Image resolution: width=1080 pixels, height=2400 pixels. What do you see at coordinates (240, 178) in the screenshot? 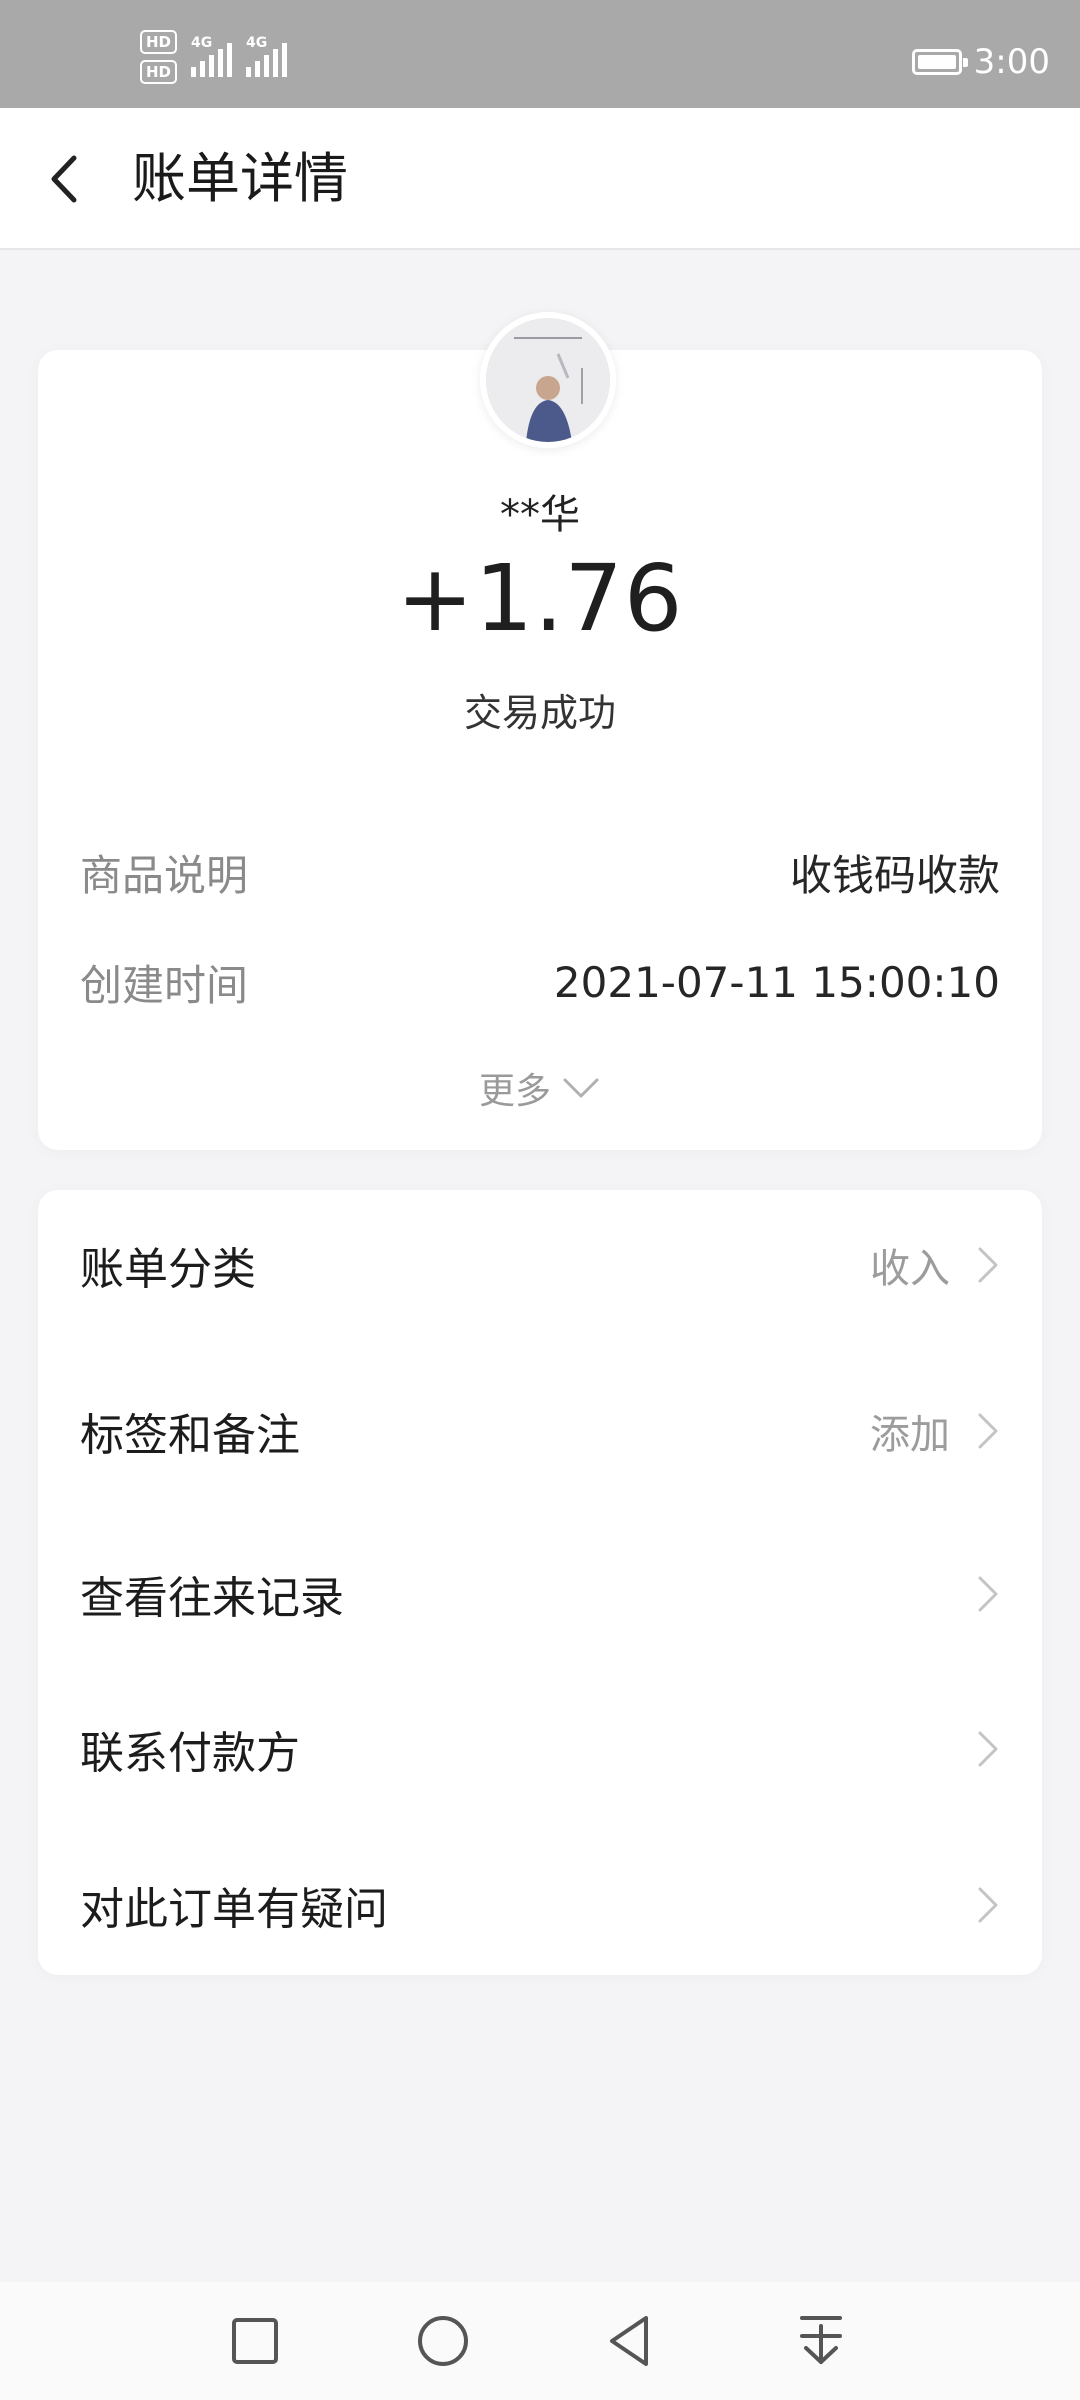
I see `page-title: 账单详情` at bounding box center [240, 178].